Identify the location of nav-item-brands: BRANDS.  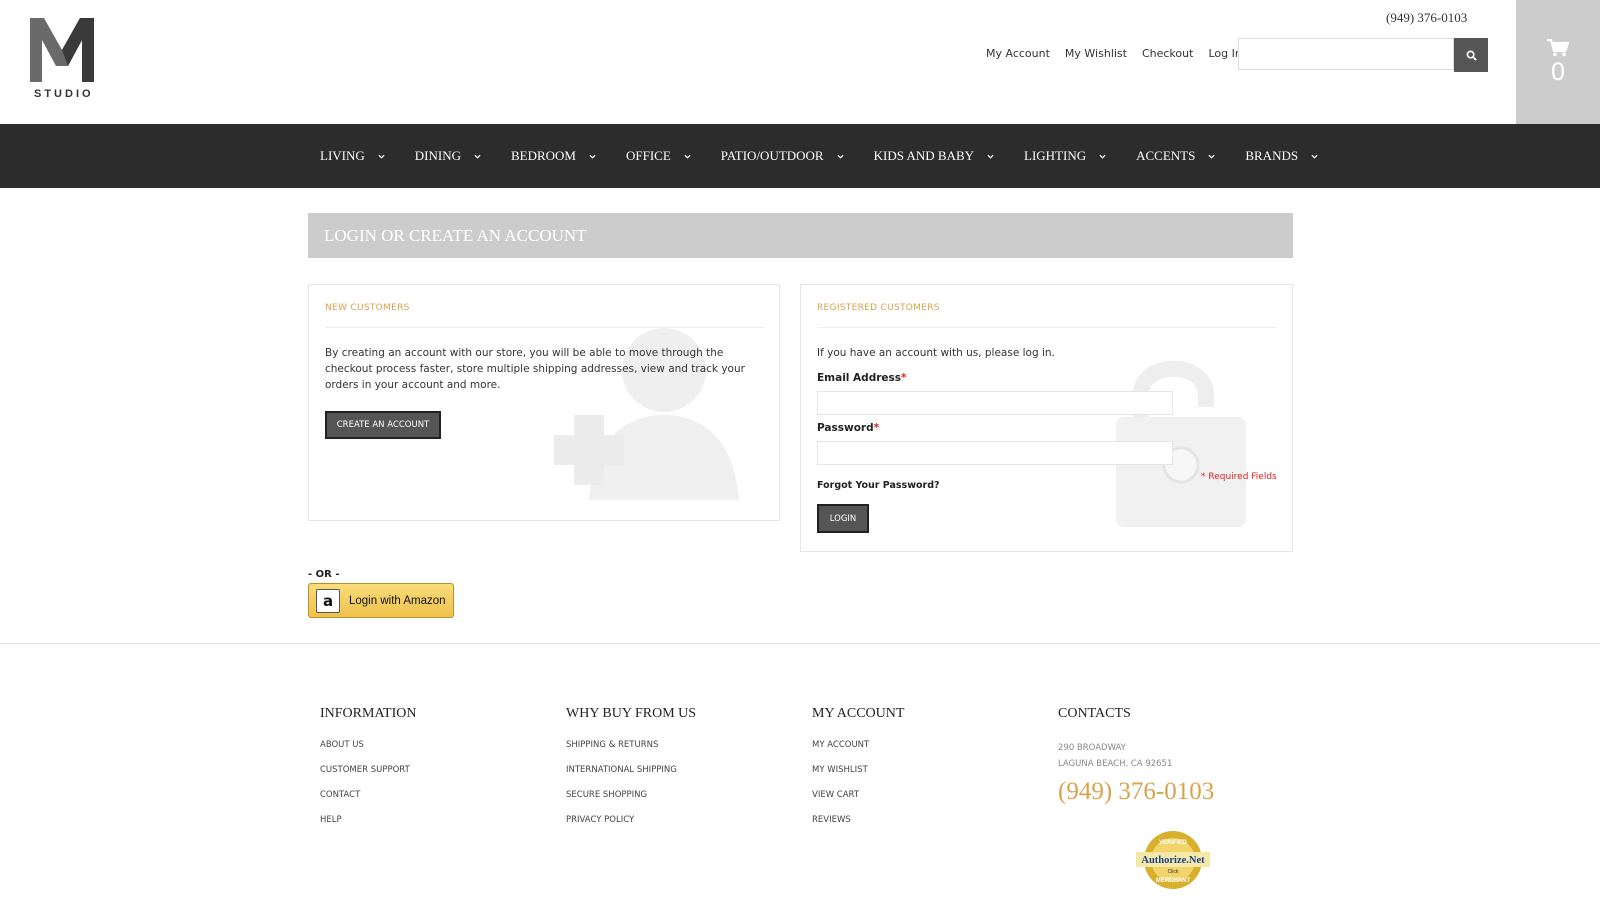
(1281, 156).